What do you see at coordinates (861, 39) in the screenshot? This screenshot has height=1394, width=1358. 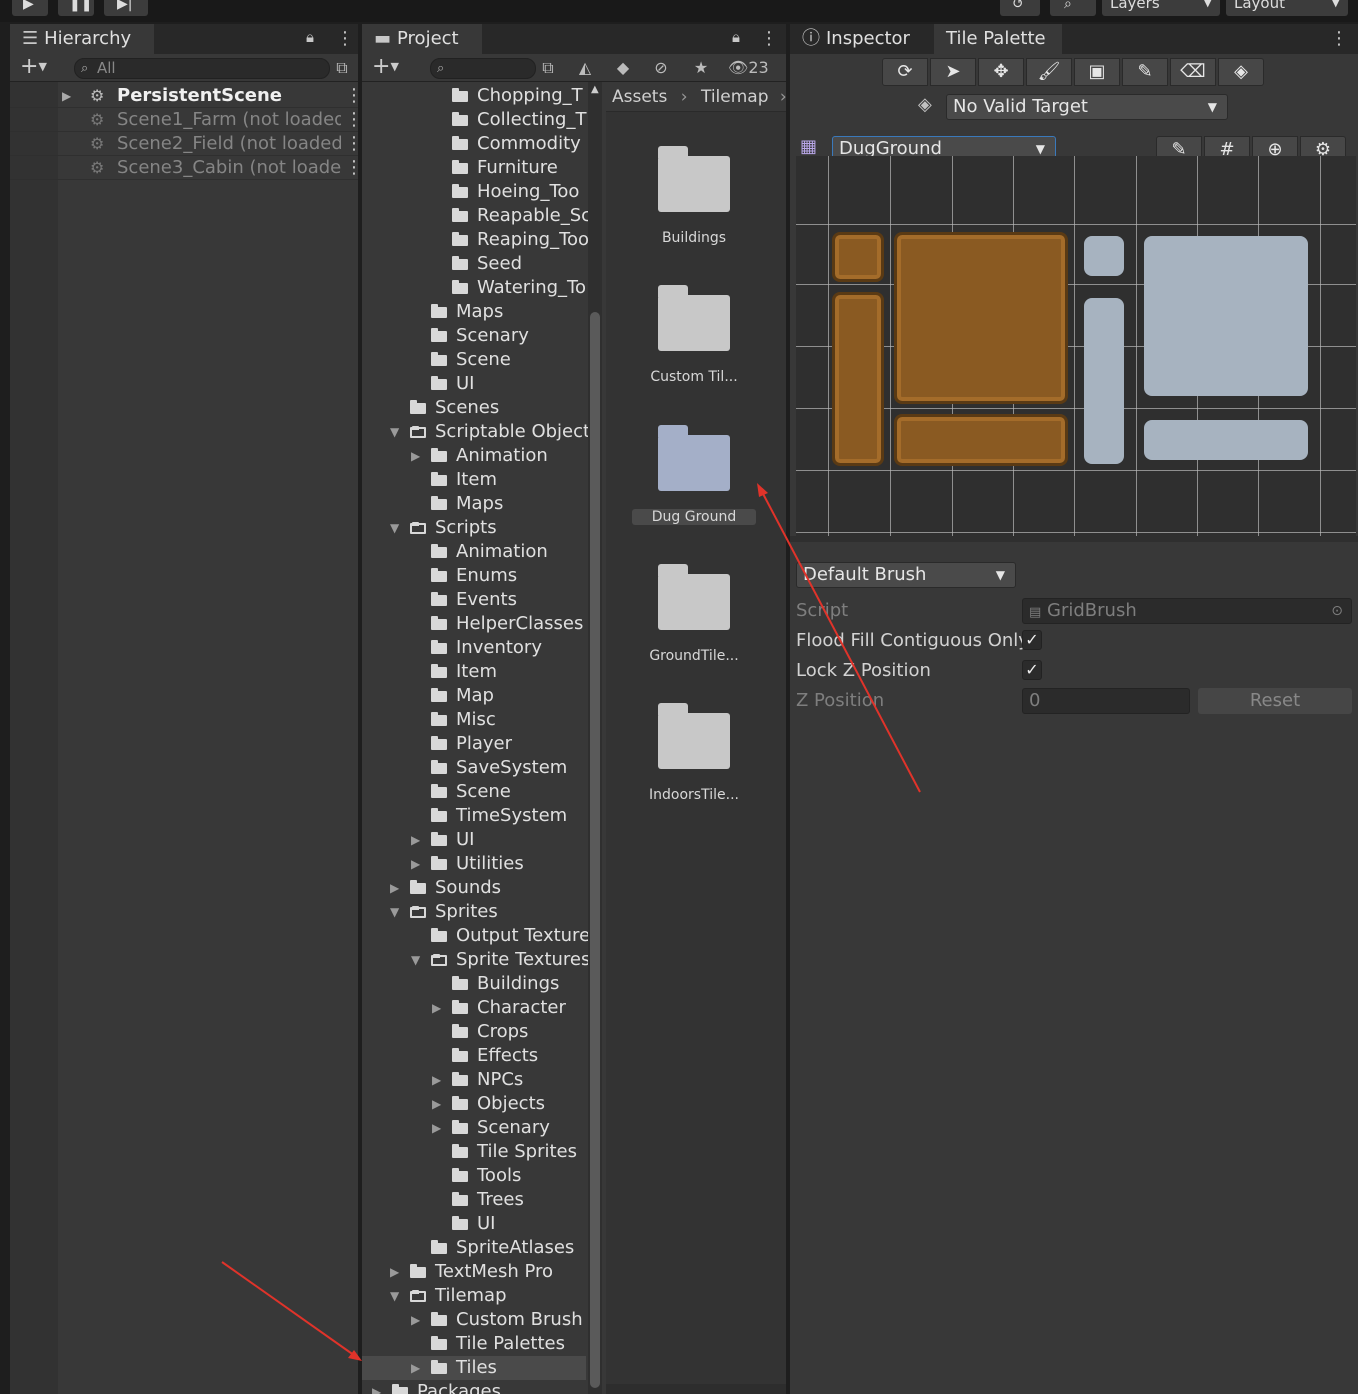 I see `tab-inspector: ⓘ Inspector` at bounding box center [861, 39].